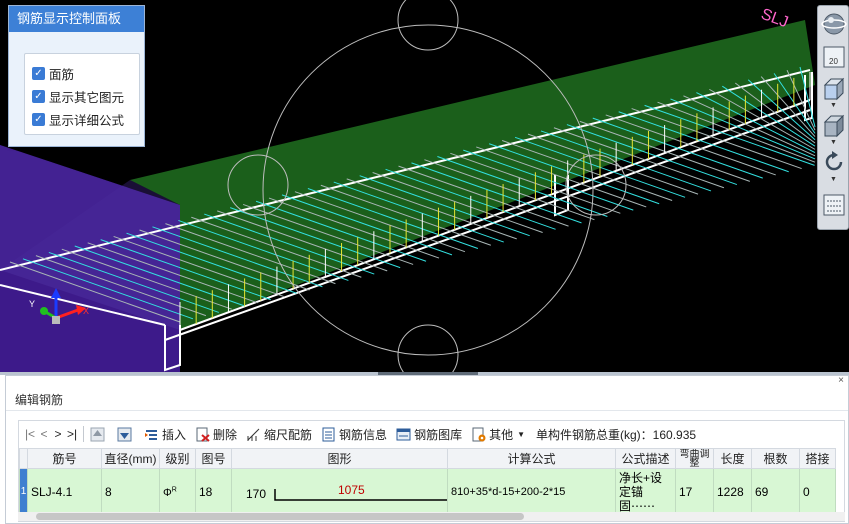  Describe the element at coordinates (64, 491) in the screenshot. I see `cell-bar-id: SLJ-4.1` at that location.